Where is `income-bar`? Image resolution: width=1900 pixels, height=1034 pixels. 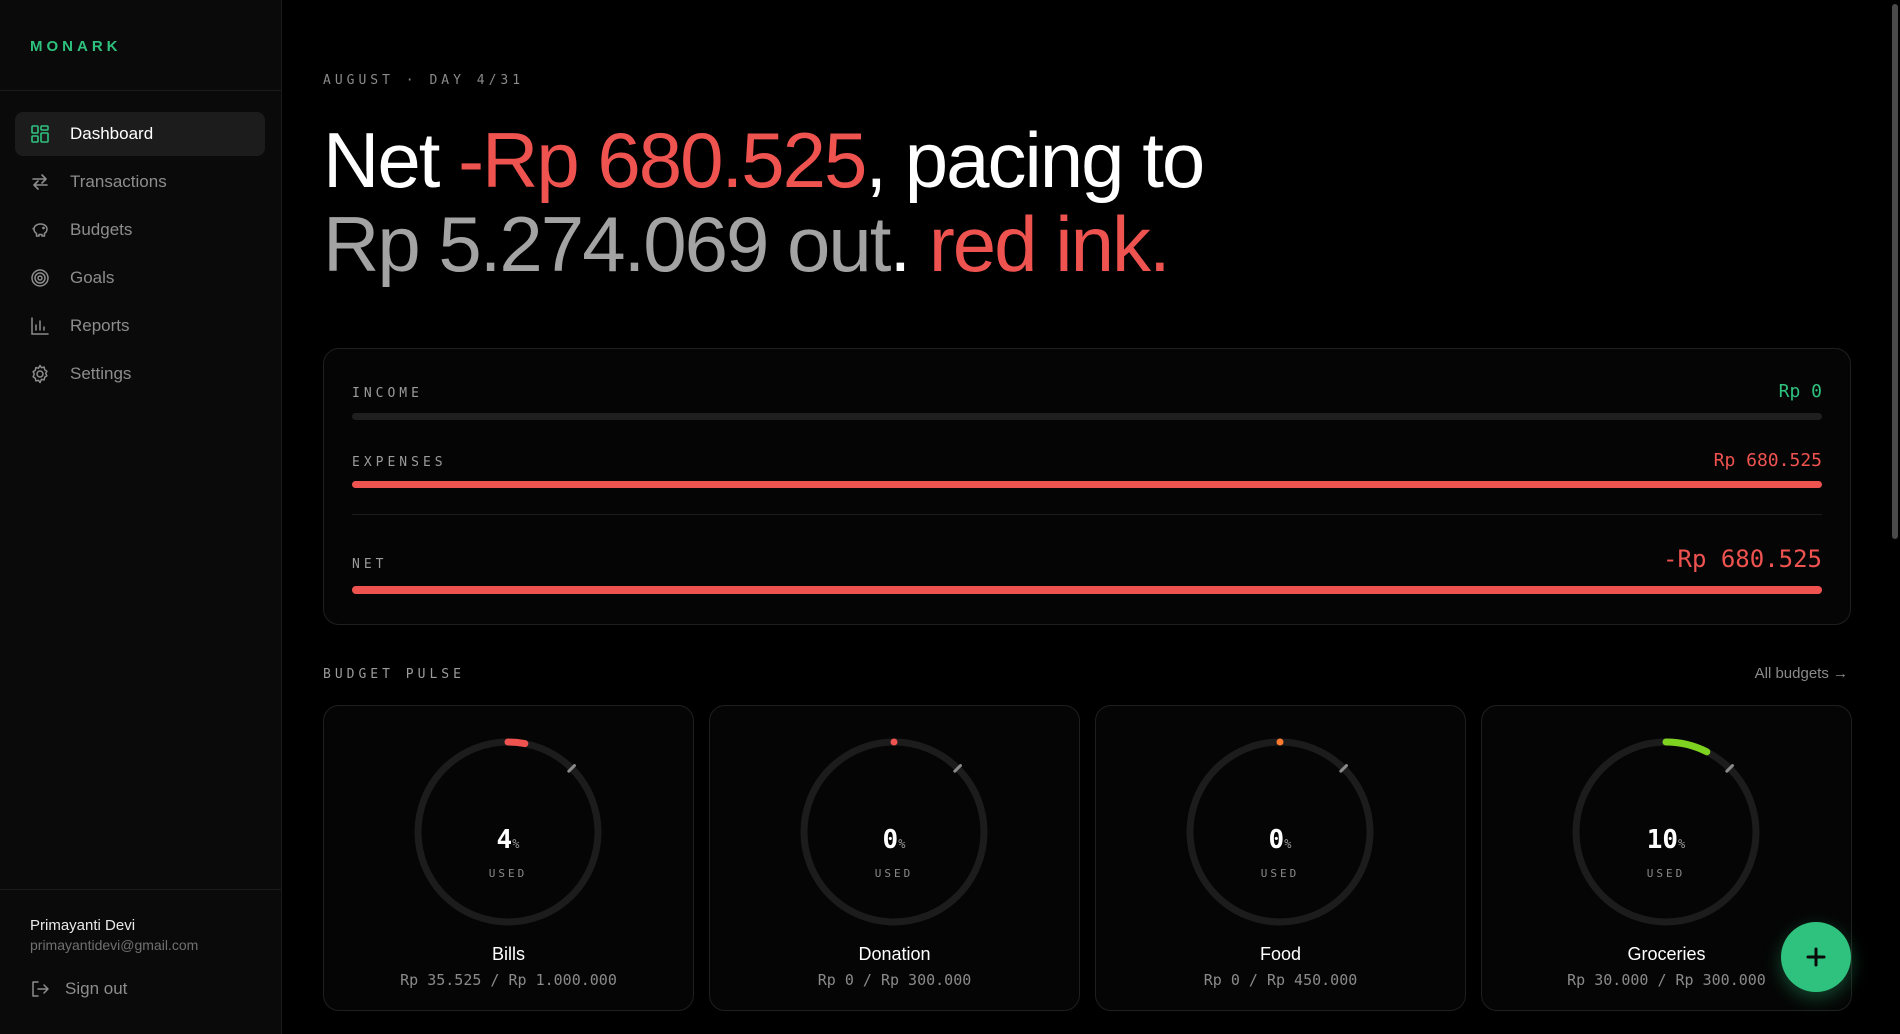
income-bar is located at coordinates (1087, 416).